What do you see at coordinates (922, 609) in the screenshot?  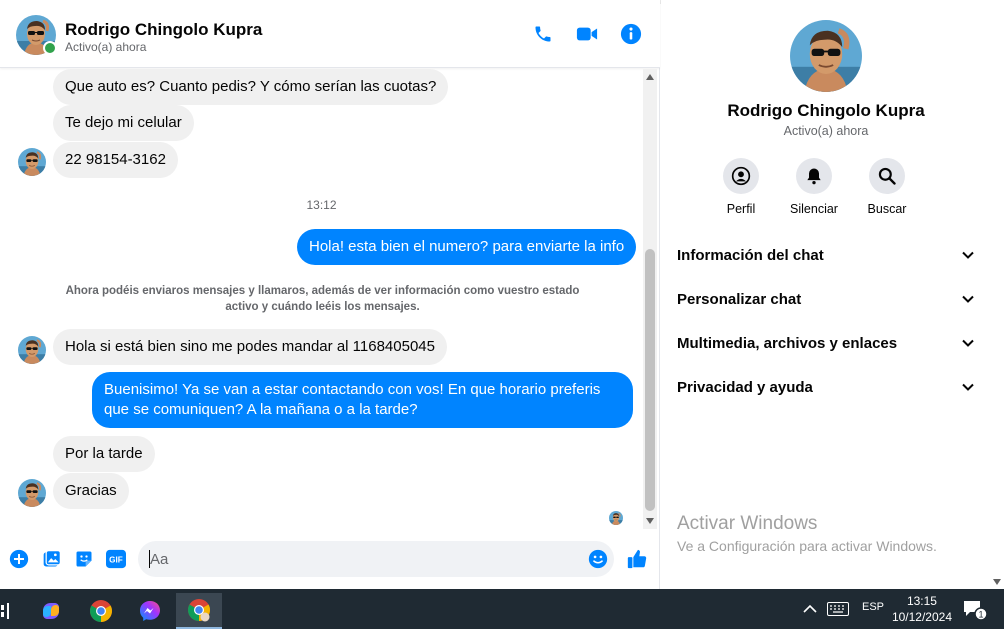 I see `system-clock: 13:15 10/12/2024` at bounding box center [922, 609].